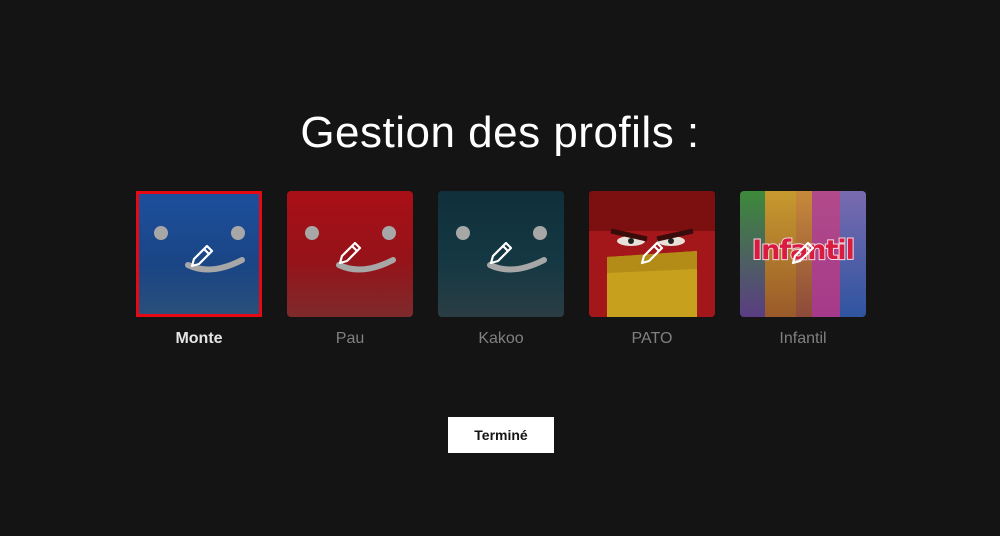  Describe the element at coordinates (199, 338) in the screenshot. I see `profile-name: Monte` at that location.